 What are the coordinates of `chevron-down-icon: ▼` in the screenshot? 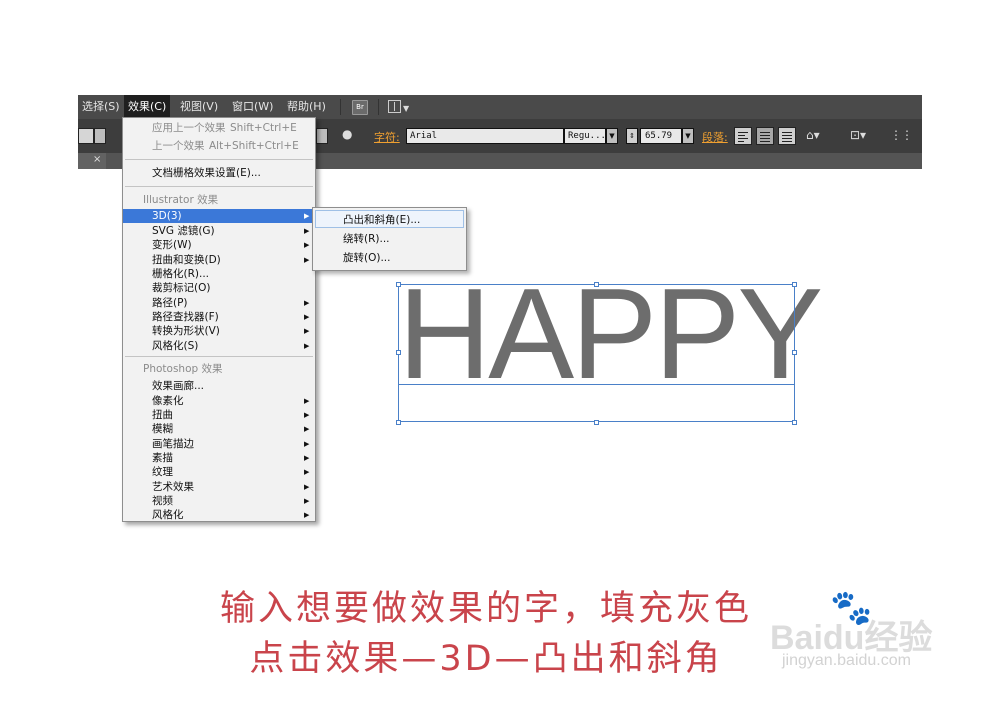 It's located at (406, 108).